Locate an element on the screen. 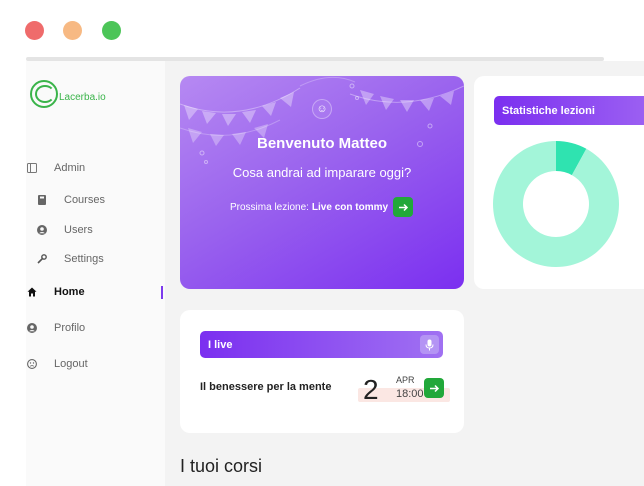  wrench-icon is located at coordinates (42, 259).